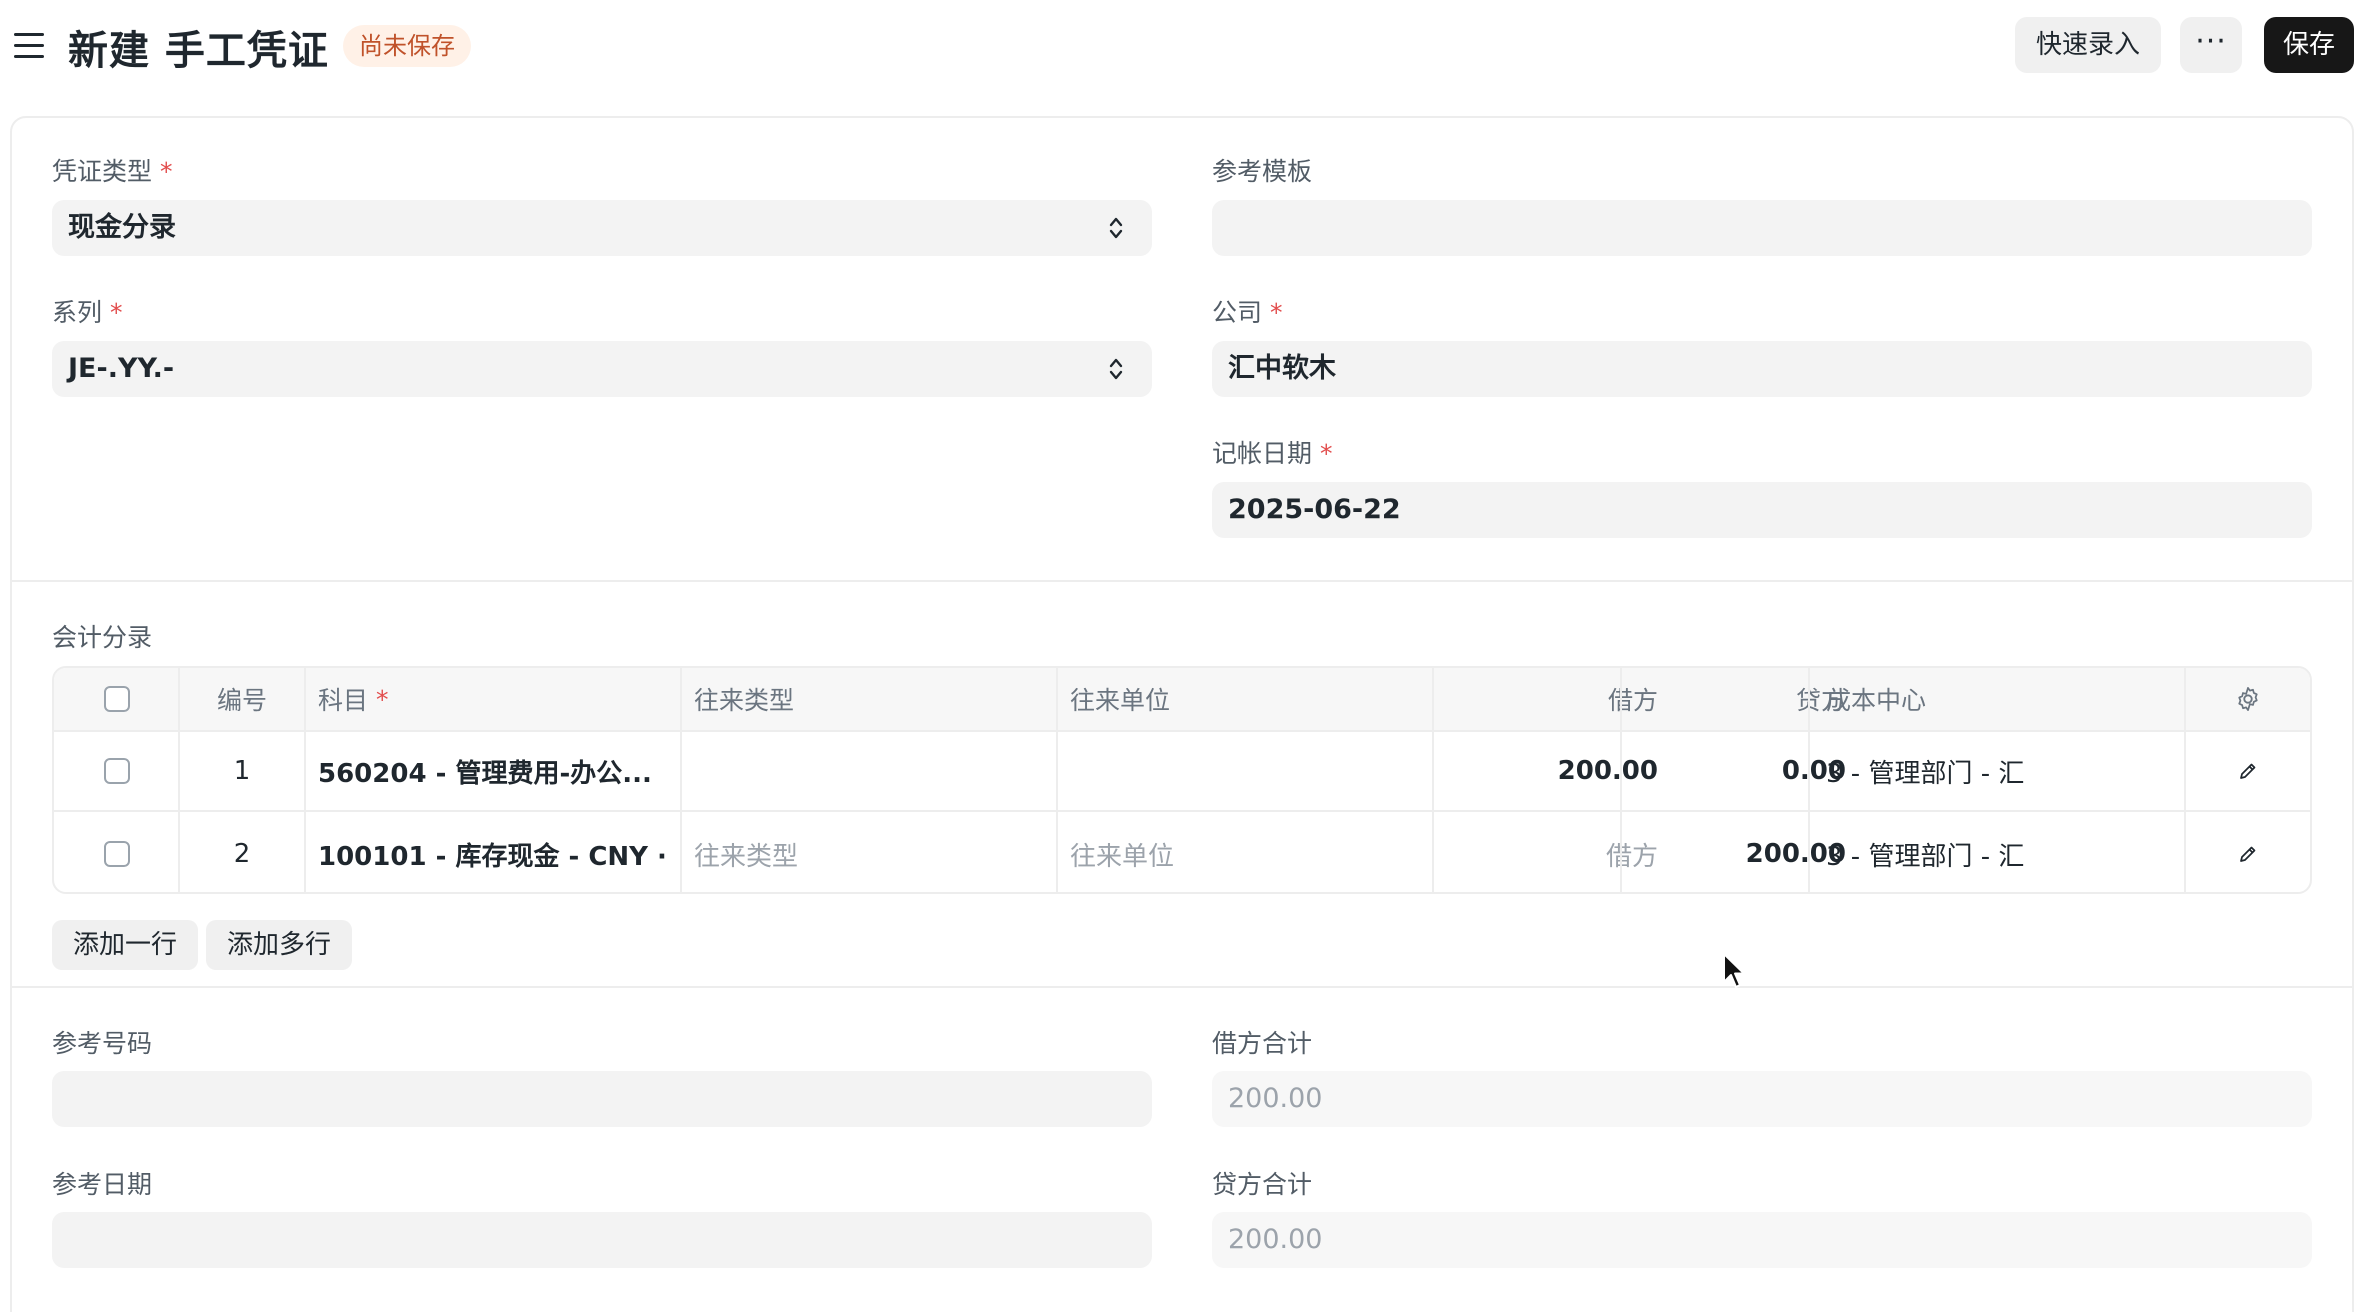 The height and width of the screenshot is (1312, 2360). What do you see at coordinates (1262, 171) in the screenshot?
I see `reference-template-label: 参考模板` at bounding box center [1262, 171].